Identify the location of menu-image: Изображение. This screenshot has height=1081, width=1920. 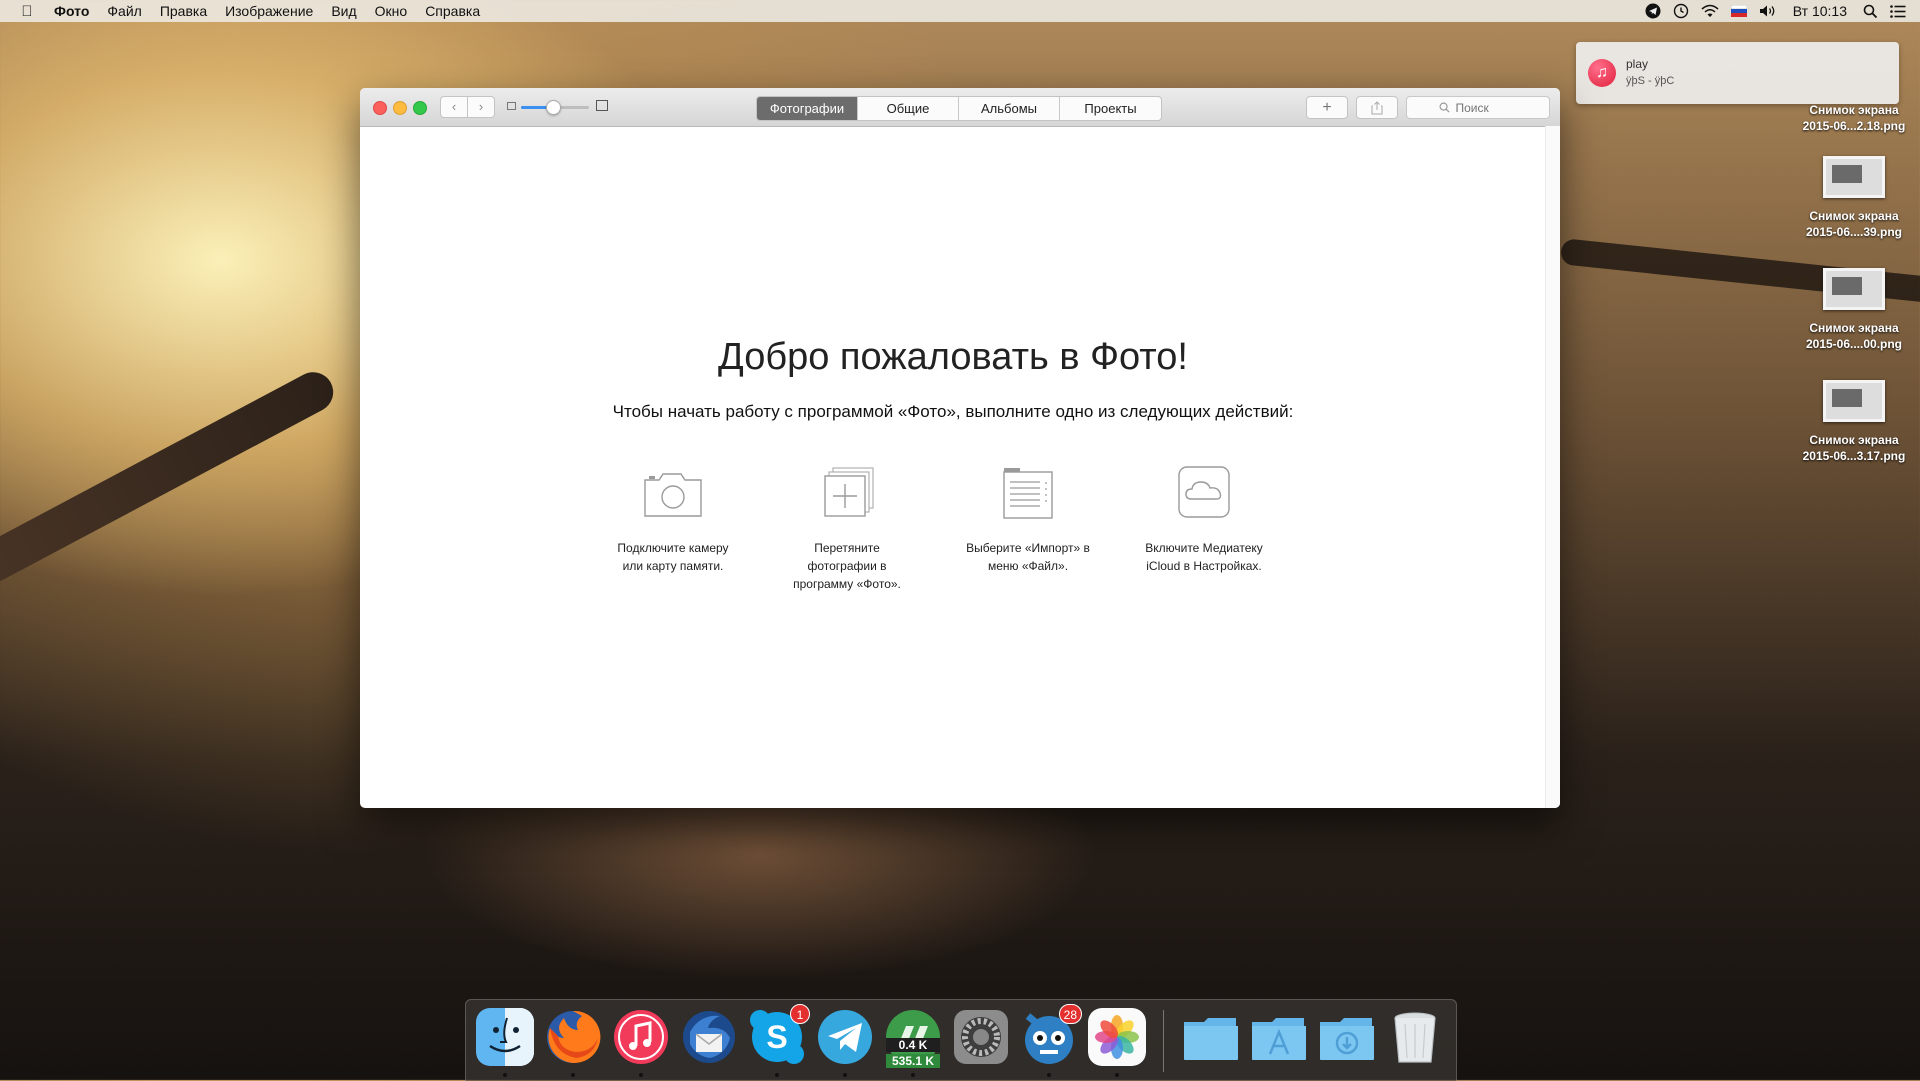
(269, 11).